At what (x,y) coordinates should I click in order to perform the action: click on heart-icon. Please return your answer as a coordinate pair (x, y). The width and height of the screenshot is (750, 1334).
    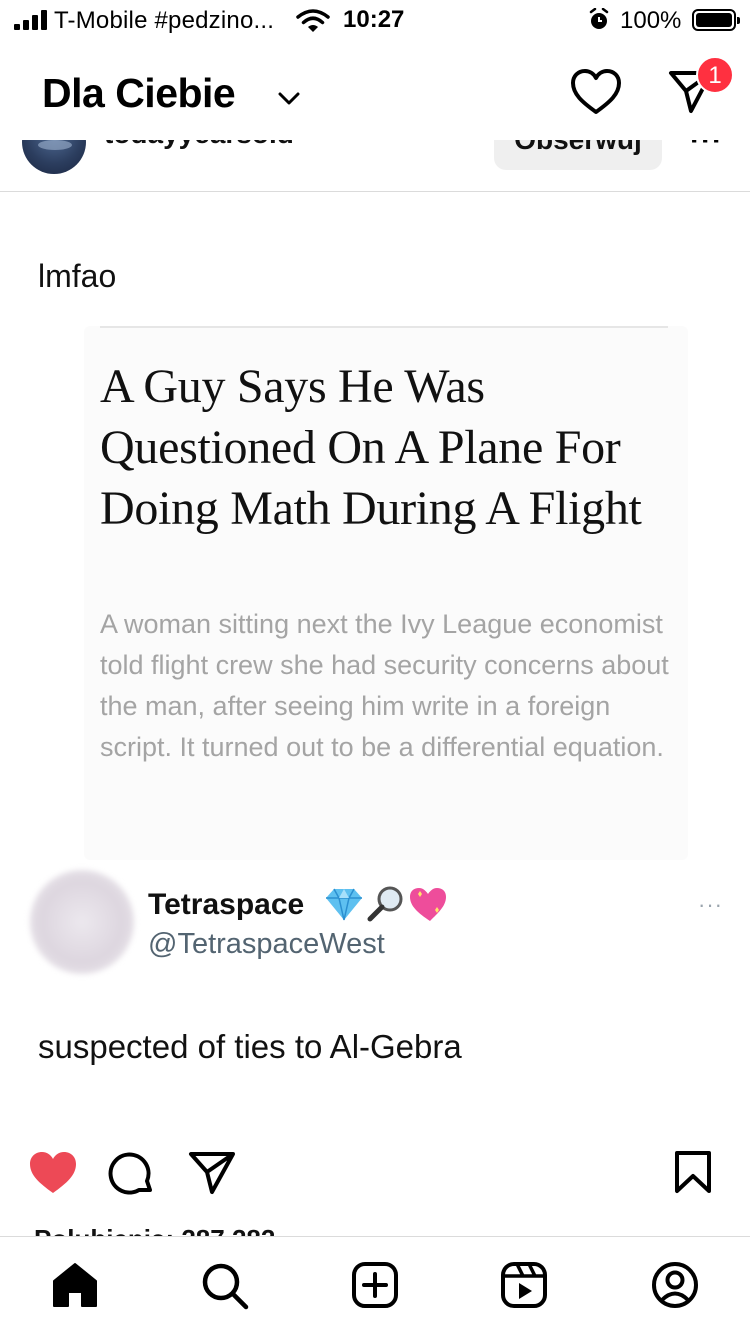
    Looking at the image, I should click on (596, 94).